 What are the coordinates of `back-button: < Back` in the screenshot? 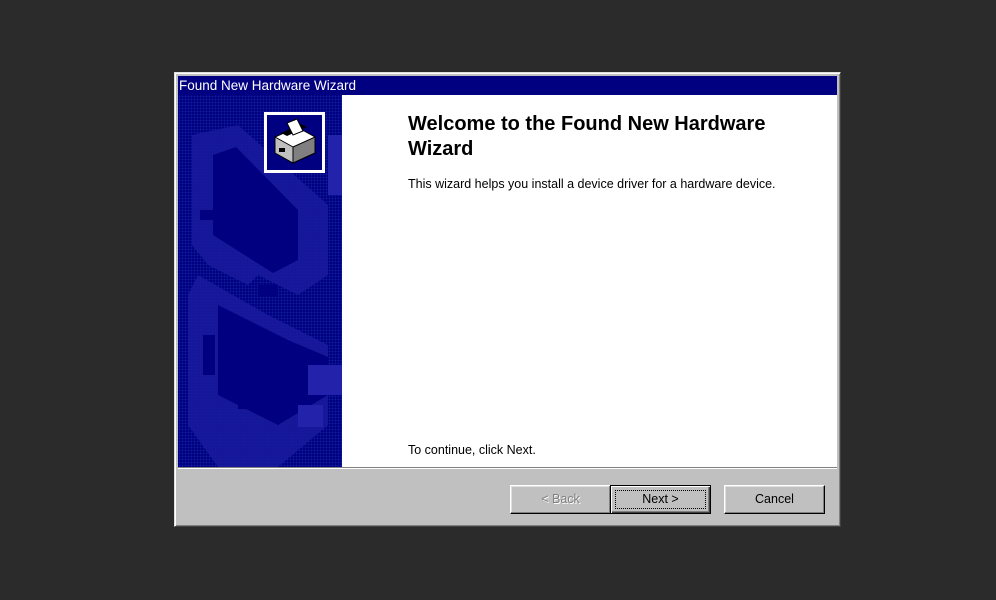 It's located at (560, 499).